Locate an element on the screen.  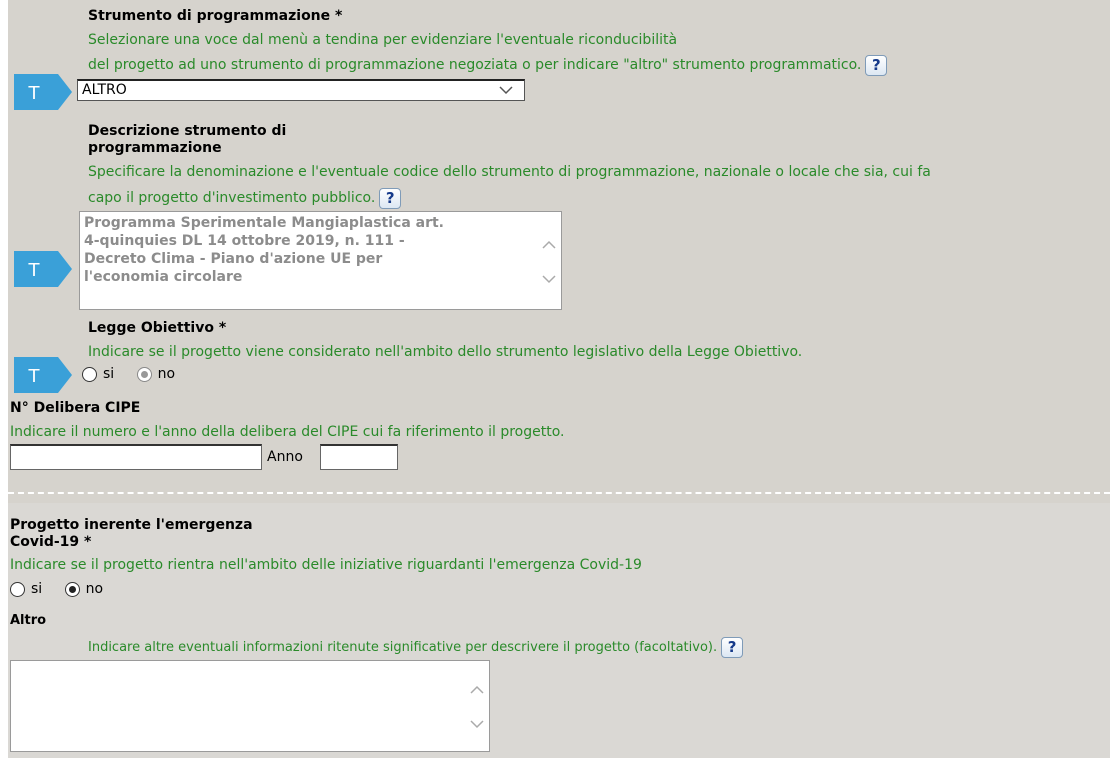
covid-radio-si-label: si is located at coordinates (37, 589).